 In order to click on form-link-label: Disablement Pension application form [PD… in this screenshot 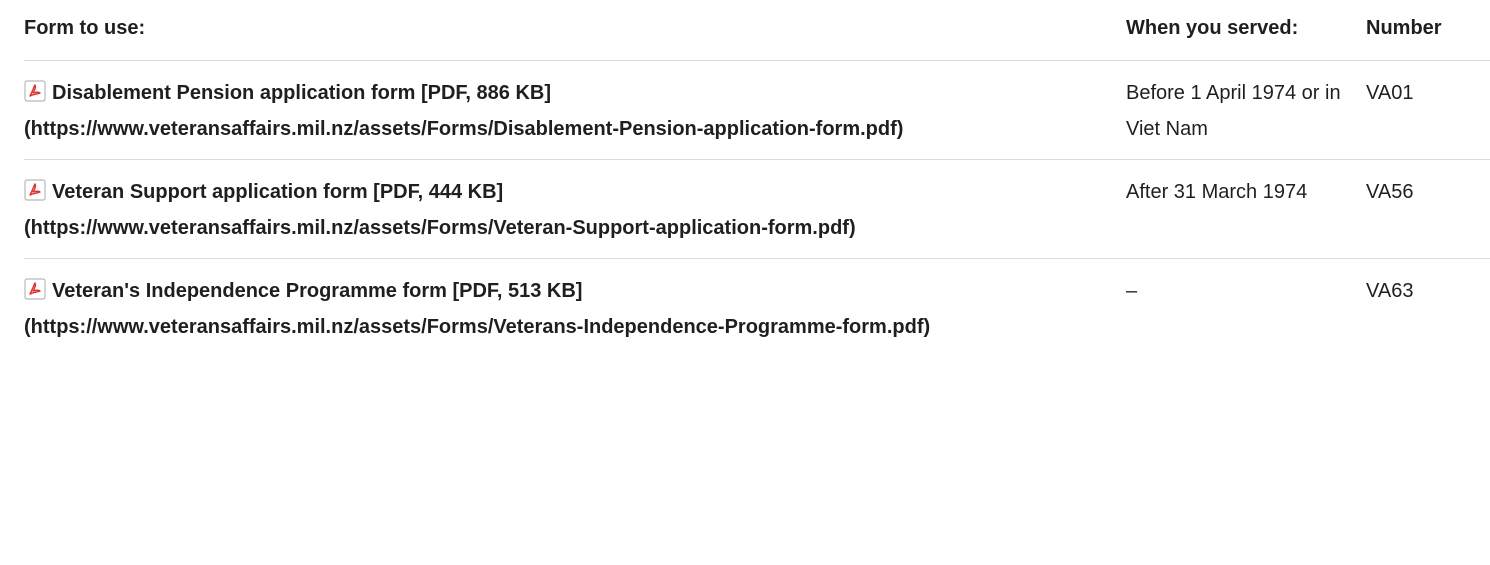, I will do `click(301, 93)`.